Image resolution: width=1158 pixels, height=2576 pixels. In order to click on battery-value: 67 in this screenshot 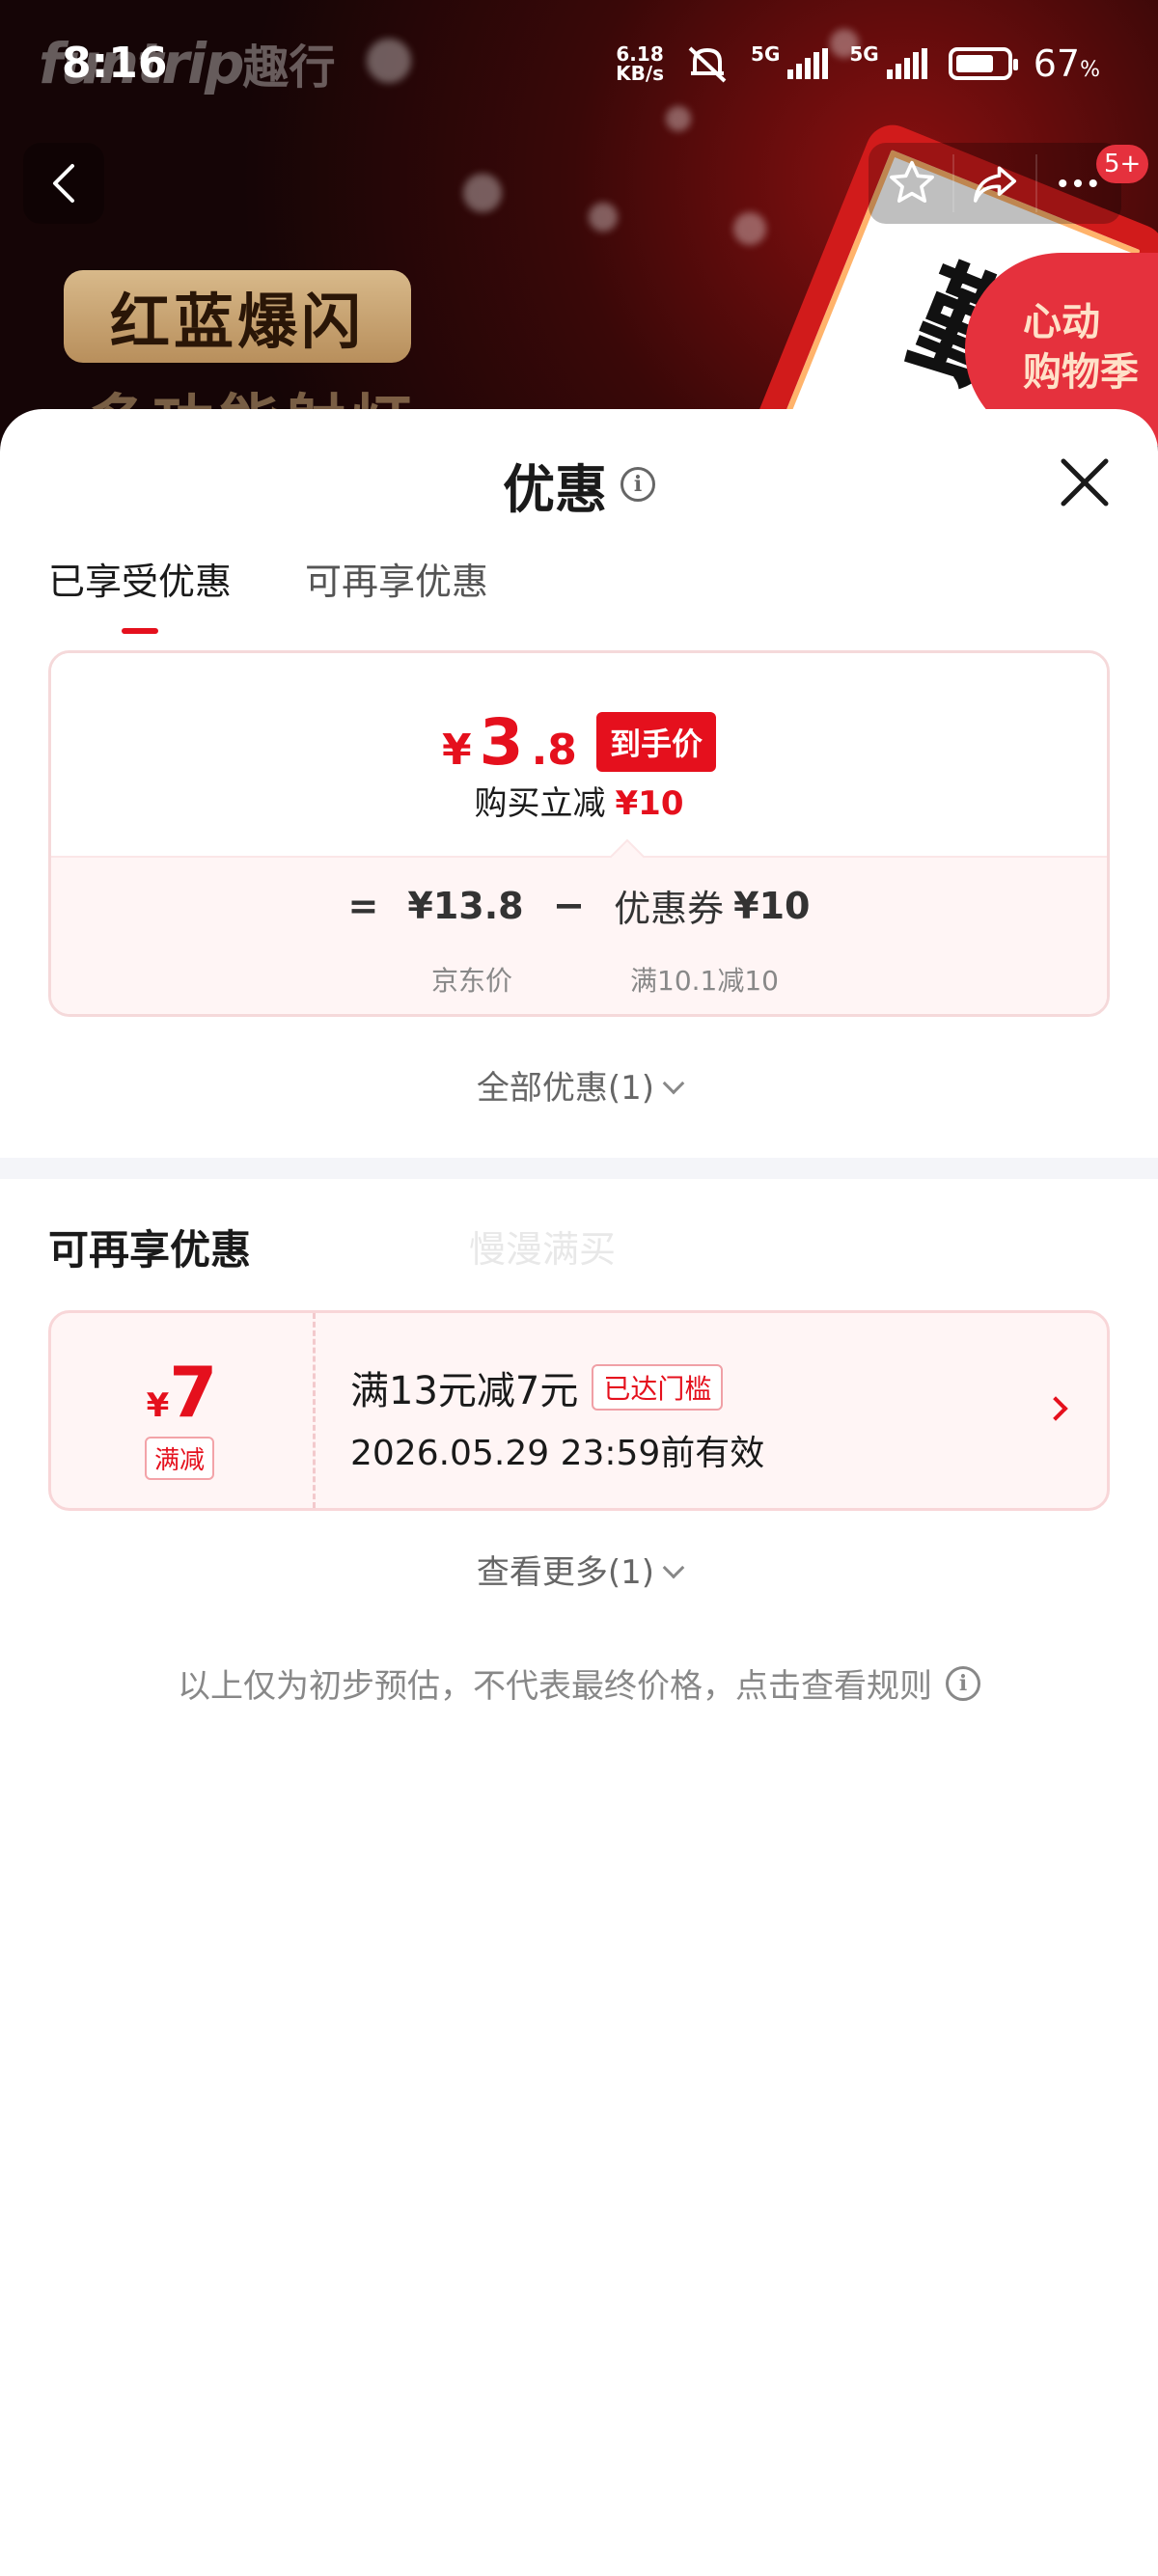, I will do `click(1057, 64)`.